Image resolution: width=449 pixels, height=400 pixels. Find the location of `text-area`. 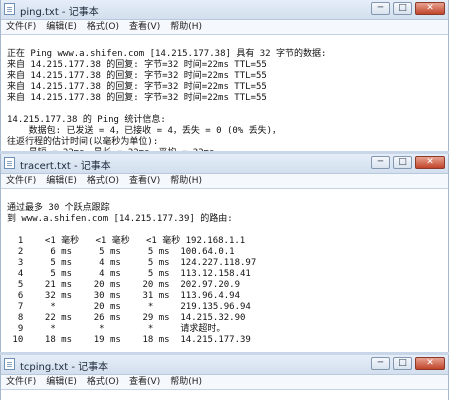

text-area is located at coordinates (224, 394).